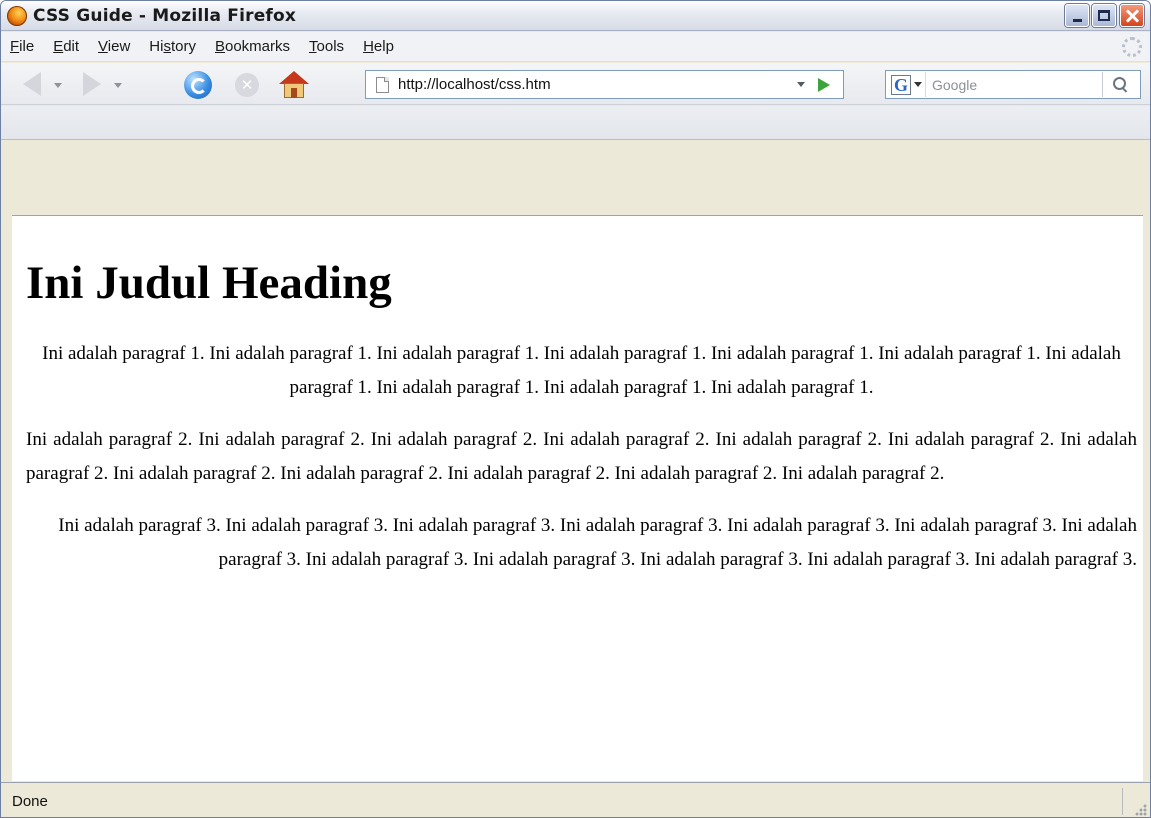 The image size is (1151, 818). I want to click on go-icon, so click(824, 85).